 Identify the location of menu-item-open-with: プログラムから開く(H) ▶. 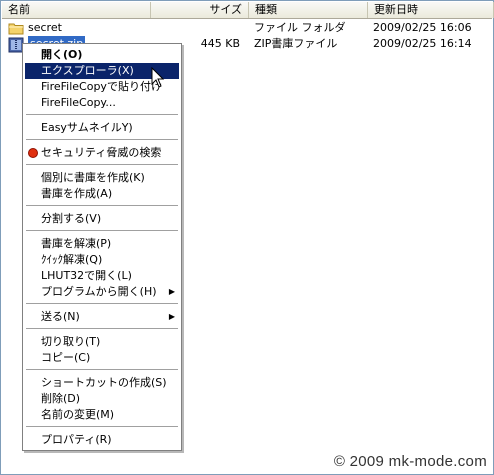
(102, 292).